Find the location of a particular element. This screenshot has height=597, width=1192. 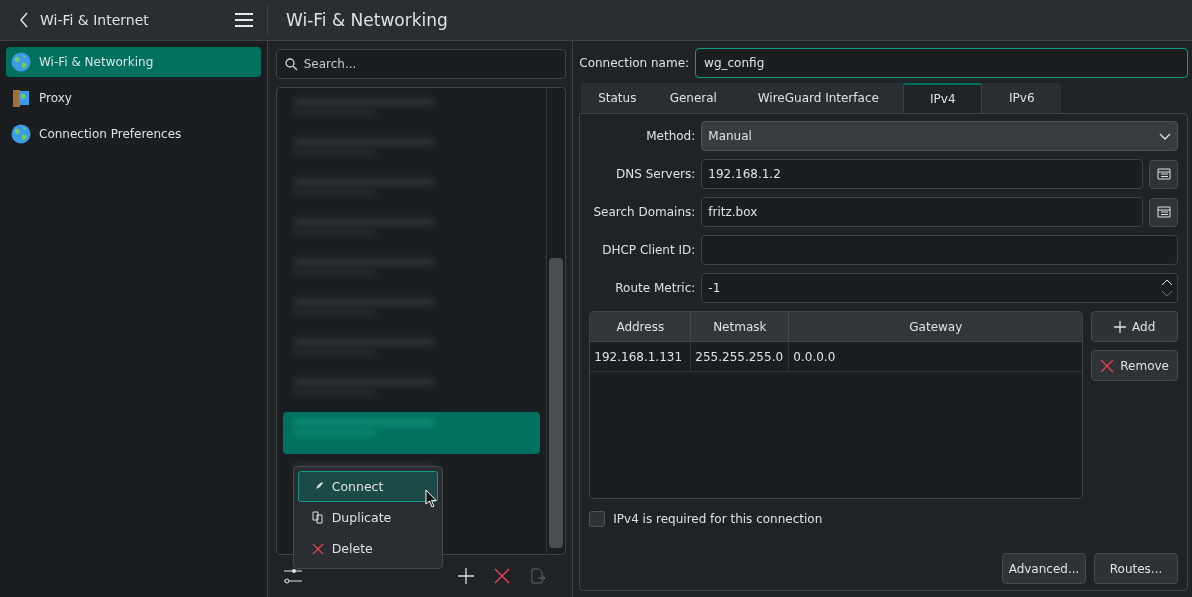

field-label: Connection name: is located at coordinates (634, 63).